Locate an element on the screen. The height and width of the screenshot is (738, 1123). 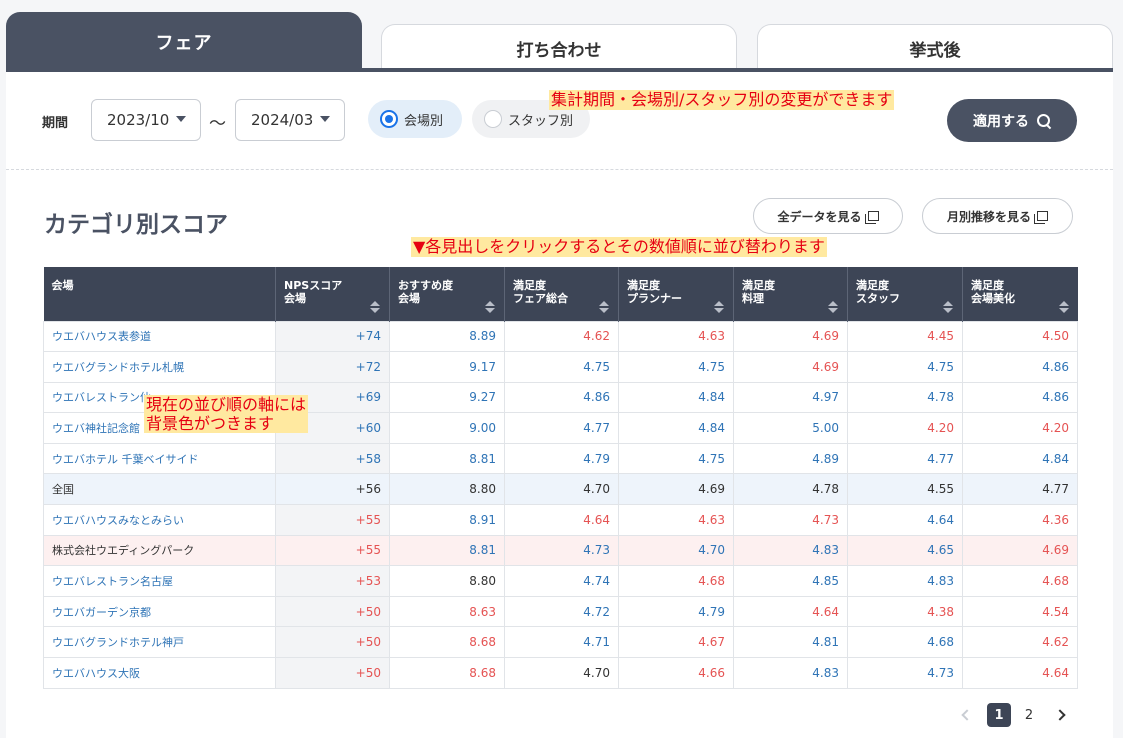
sat-fair-cell: 4.62 is located at coordinates (561, 336).